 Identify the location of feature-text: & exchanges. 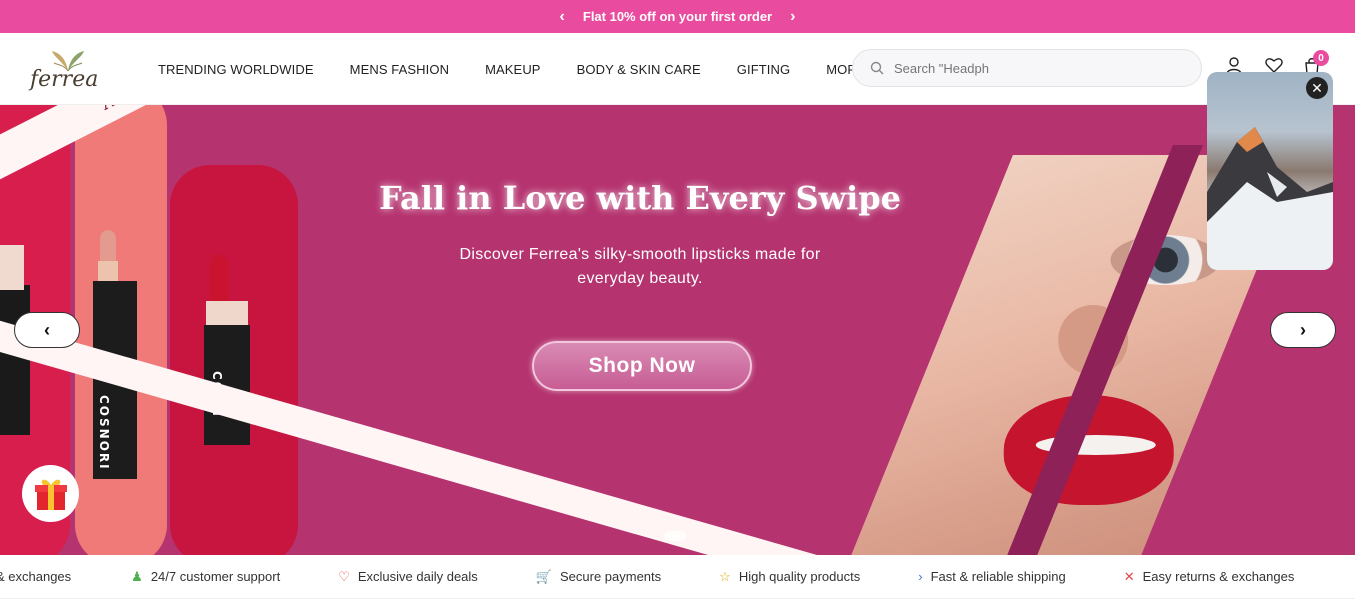
(36, 576).